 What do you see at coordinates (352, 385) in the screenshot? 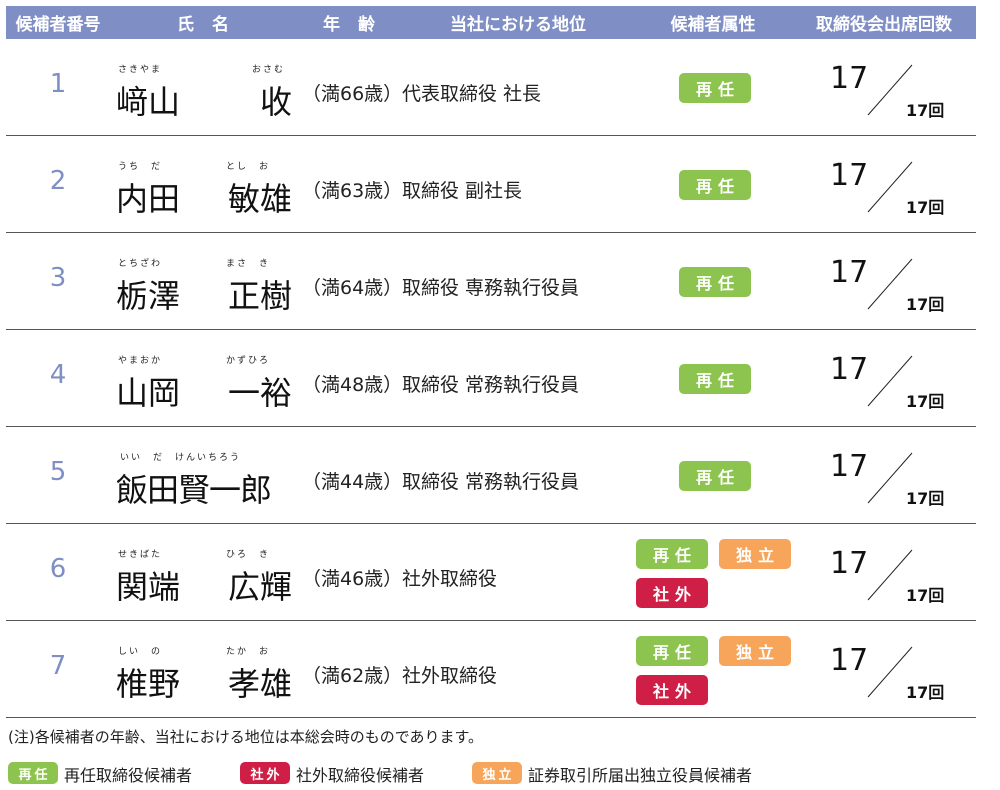
I see `candidate-age: （満48歳）` at bounding box center [352, 385].